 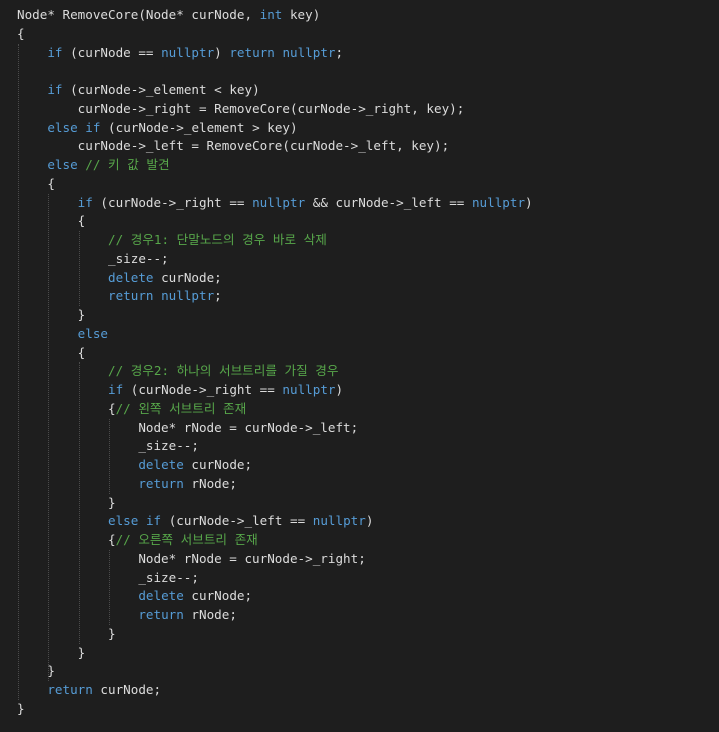 I want to click on code-text: key), so click(x=301, y=14).